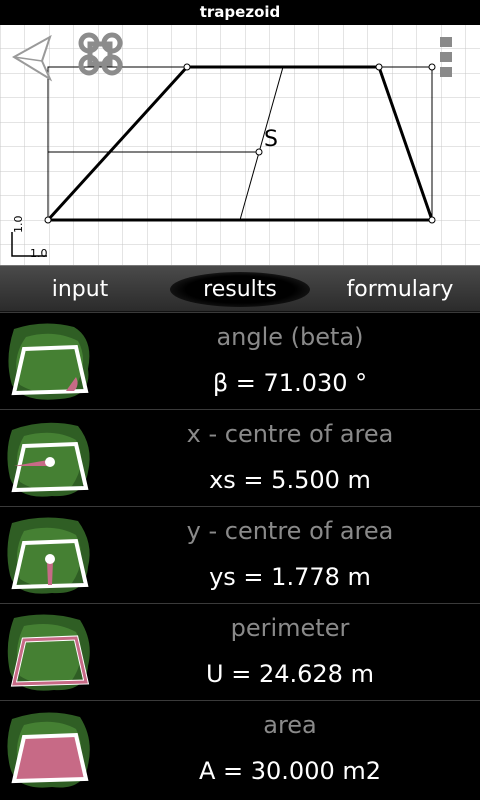 This screenshot has height=800, width=480. What do you see at coordinates (290, 480) in the screenshot?
I see `result-value: xs = 5.500 m` at bounding box center [290, 480].